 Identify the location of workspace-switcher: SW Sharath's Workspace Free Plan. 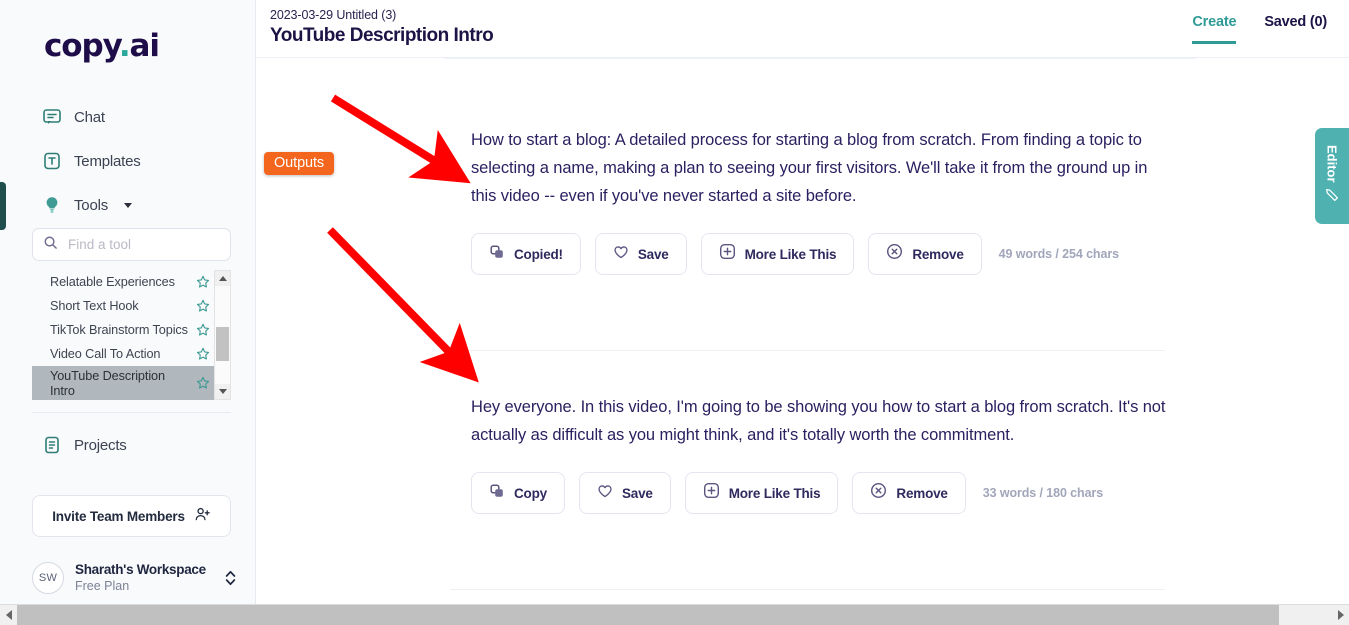
(134, 578).